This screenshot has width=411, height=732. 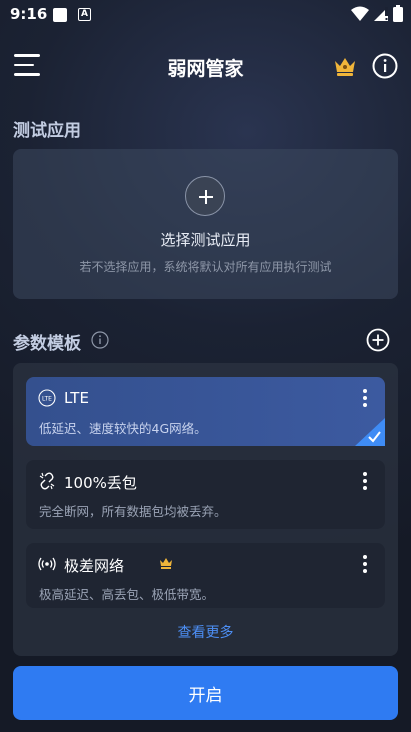 What do you see at coordinates (76, 398) in the screenshot?
I see `template-name: LTE` at bounding box center [76, 398].